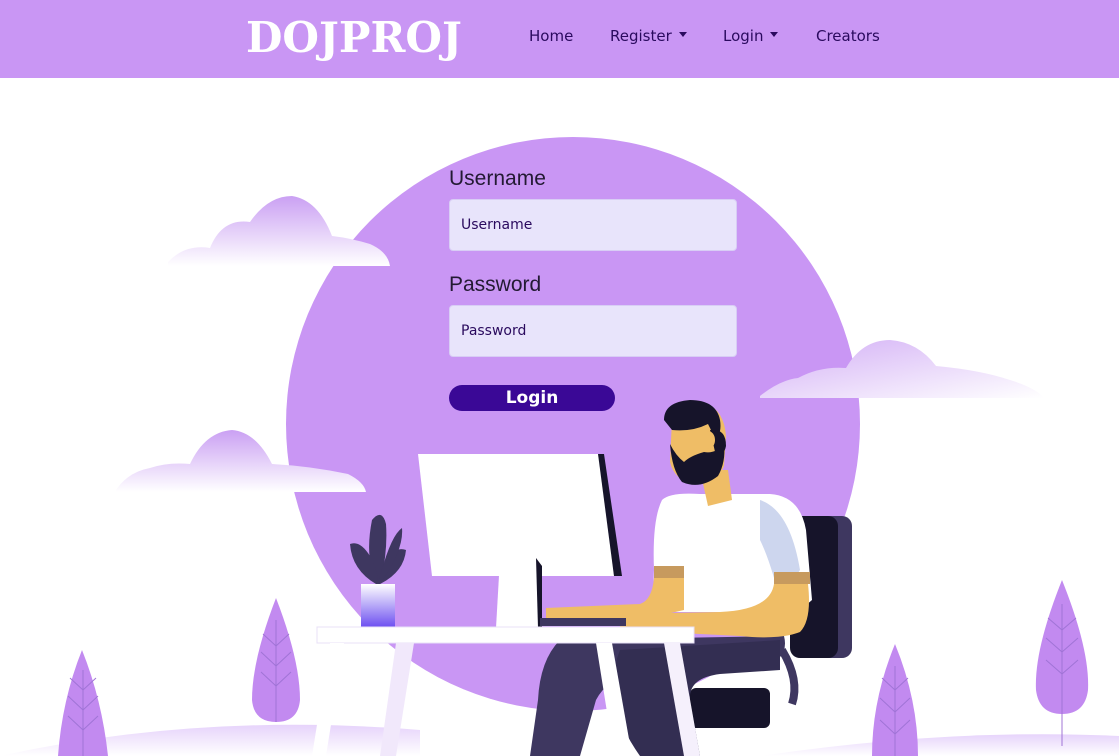  Describe the element at coordinates (743, 36) in the screenshot. I see `nav-login-label: Login` at that location.